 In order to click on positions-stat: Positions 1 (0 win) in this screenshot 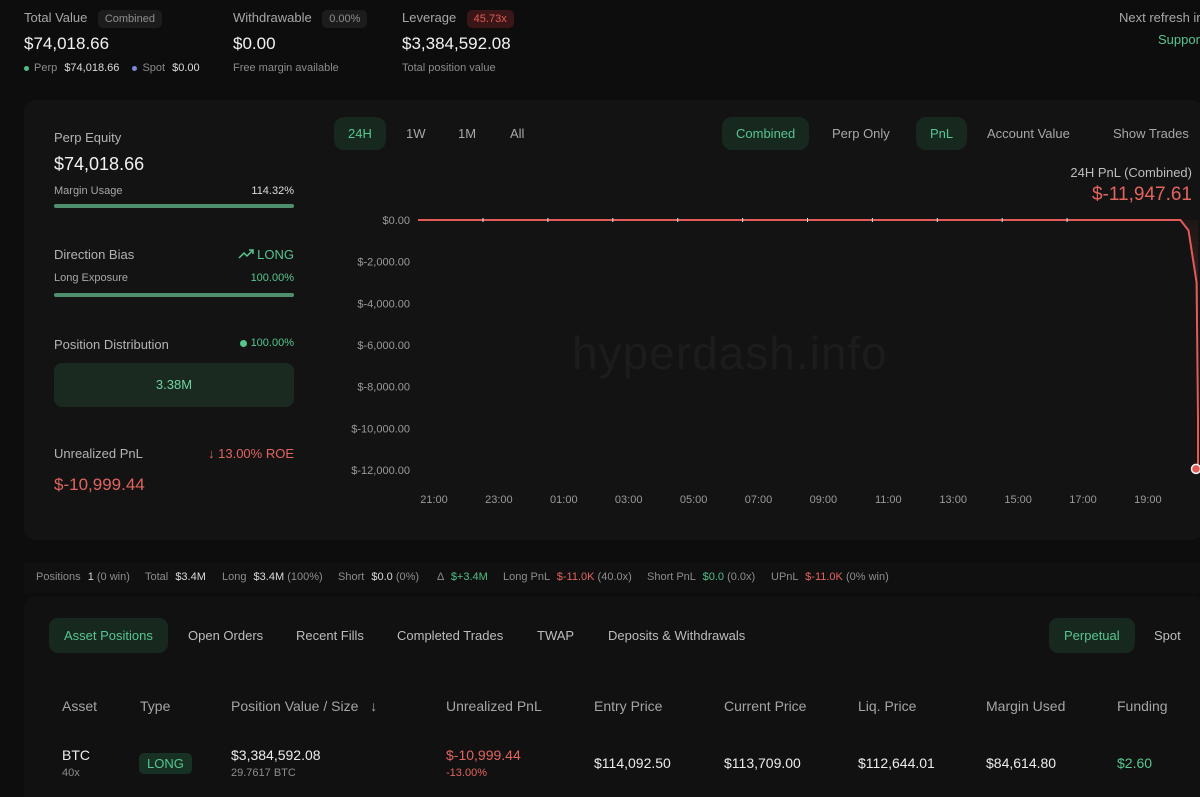, I will do `click(83, 577)`.